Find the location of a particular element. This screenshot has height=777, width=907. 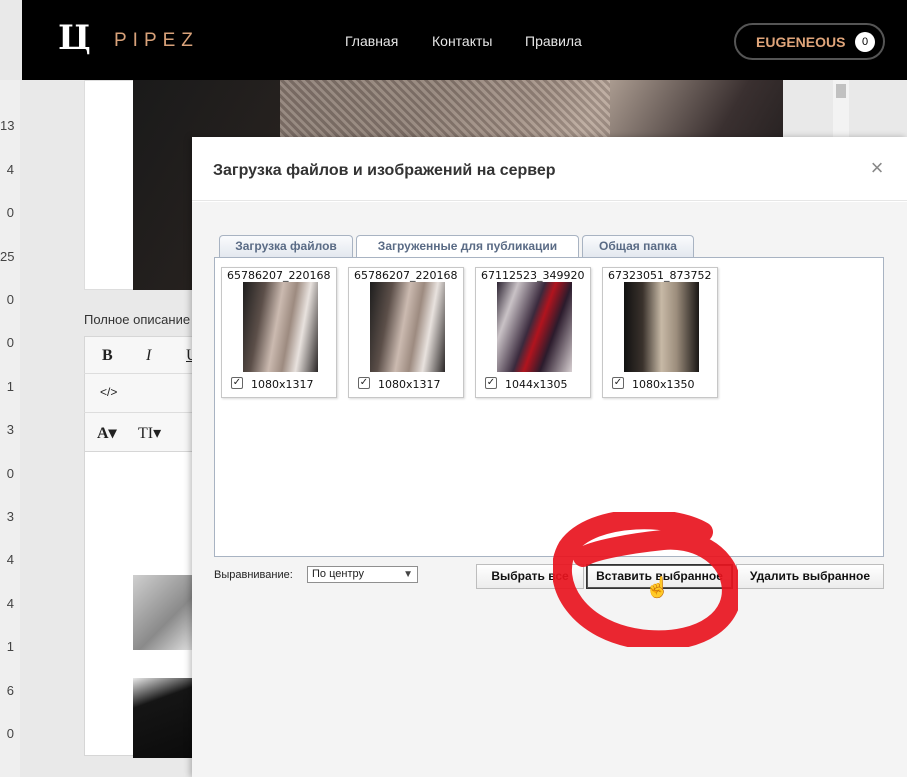

chevron-down-icon: ▼ is located at coordinates (408, 574).